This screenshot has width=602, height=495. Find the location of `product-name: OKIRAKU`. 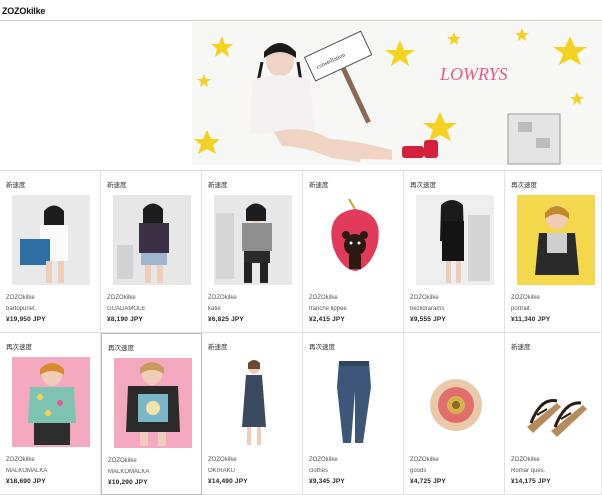

product-name: OKIRAKU is located at coordinates (253, 471).